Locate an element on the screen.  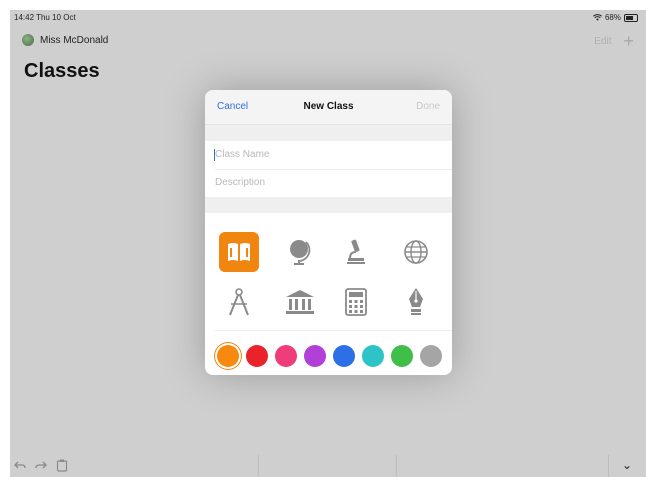
museum-icon is located at coordinates (300, 302).